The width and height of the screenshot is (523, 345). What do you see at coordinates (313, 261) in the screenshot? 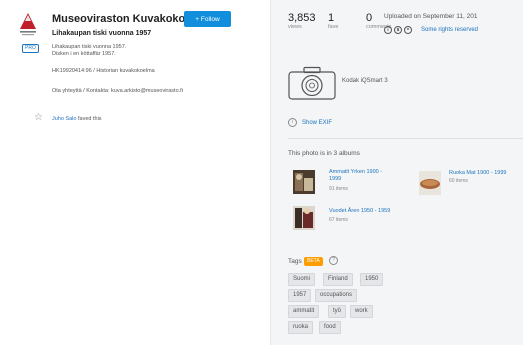
I see `beta-badge: BETA` at bounding box center [313, 261].